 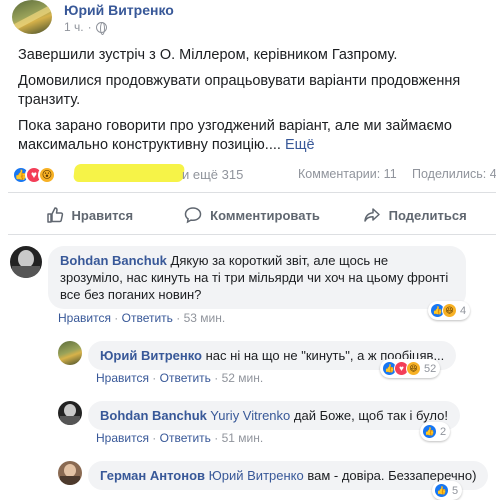 I want to click on wow-reaction-icon: 😮, so click(x=47, y=175).